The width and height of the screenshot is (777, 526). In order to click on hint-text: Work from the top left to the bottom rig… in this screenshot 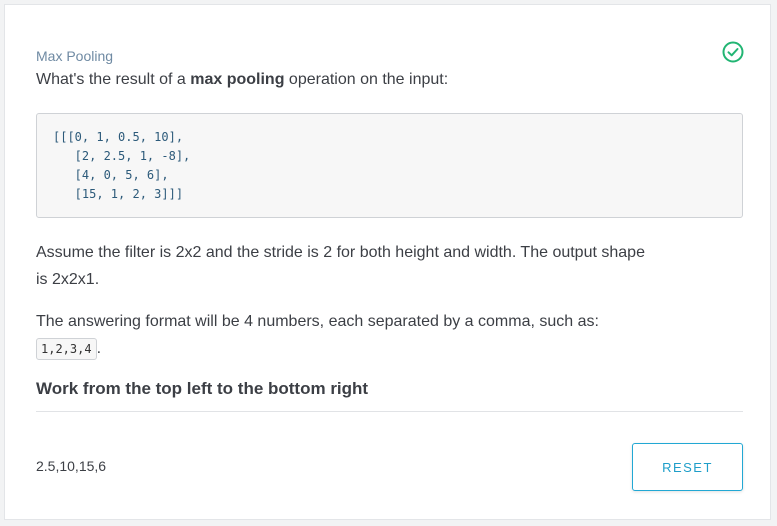, I will do `click(202, 388)`.